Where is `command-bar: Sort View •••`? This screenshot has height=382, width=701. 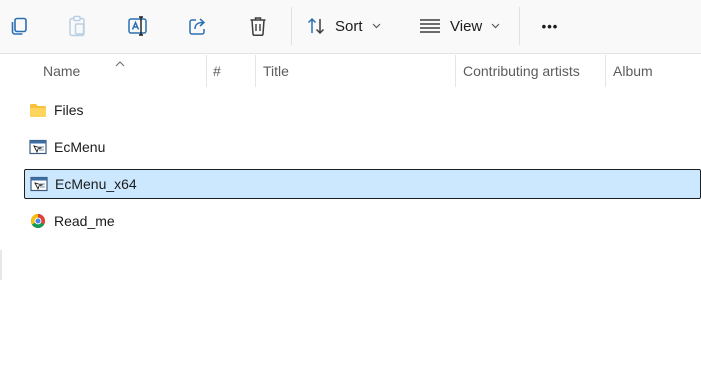
command-bar: Sort View ••• is located at coordinates (350, 27).